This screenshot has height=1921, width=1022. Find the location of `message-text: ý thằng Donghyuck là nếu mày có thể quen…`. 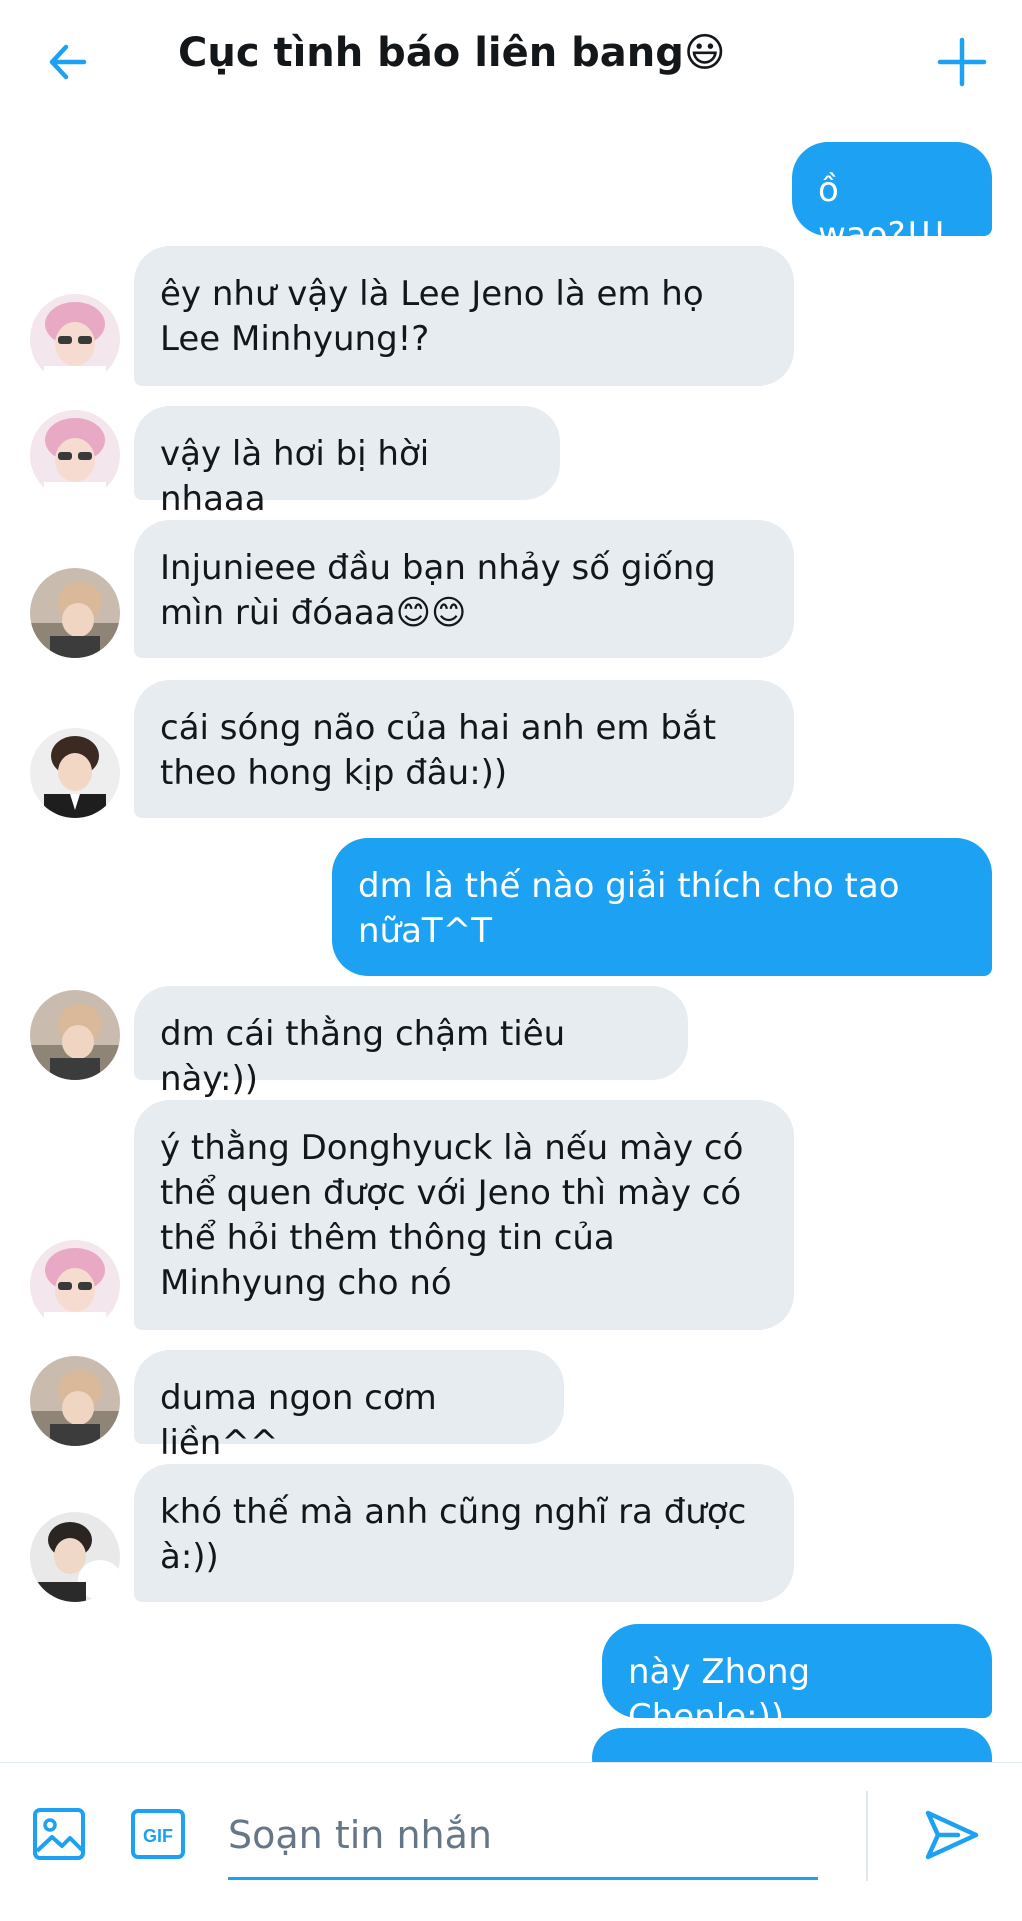

message-text: ý thằng Donghyuck là nếu mày có thể quen… is located at coordinates (452, 1215).